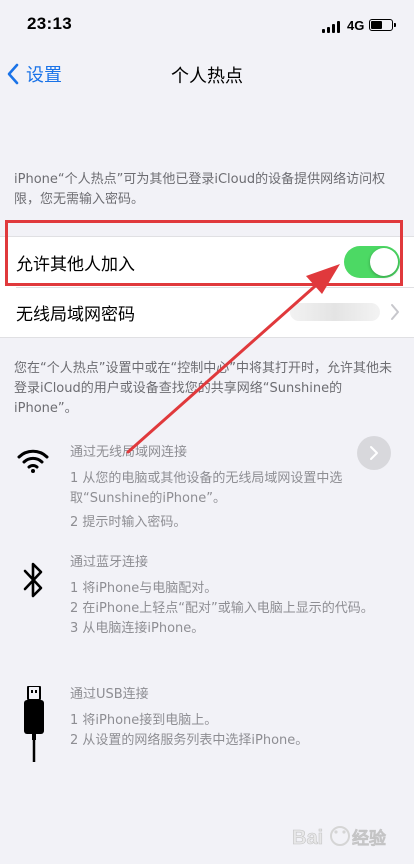  I want to click on section-title: 通过USB连接, so click(109, 694).